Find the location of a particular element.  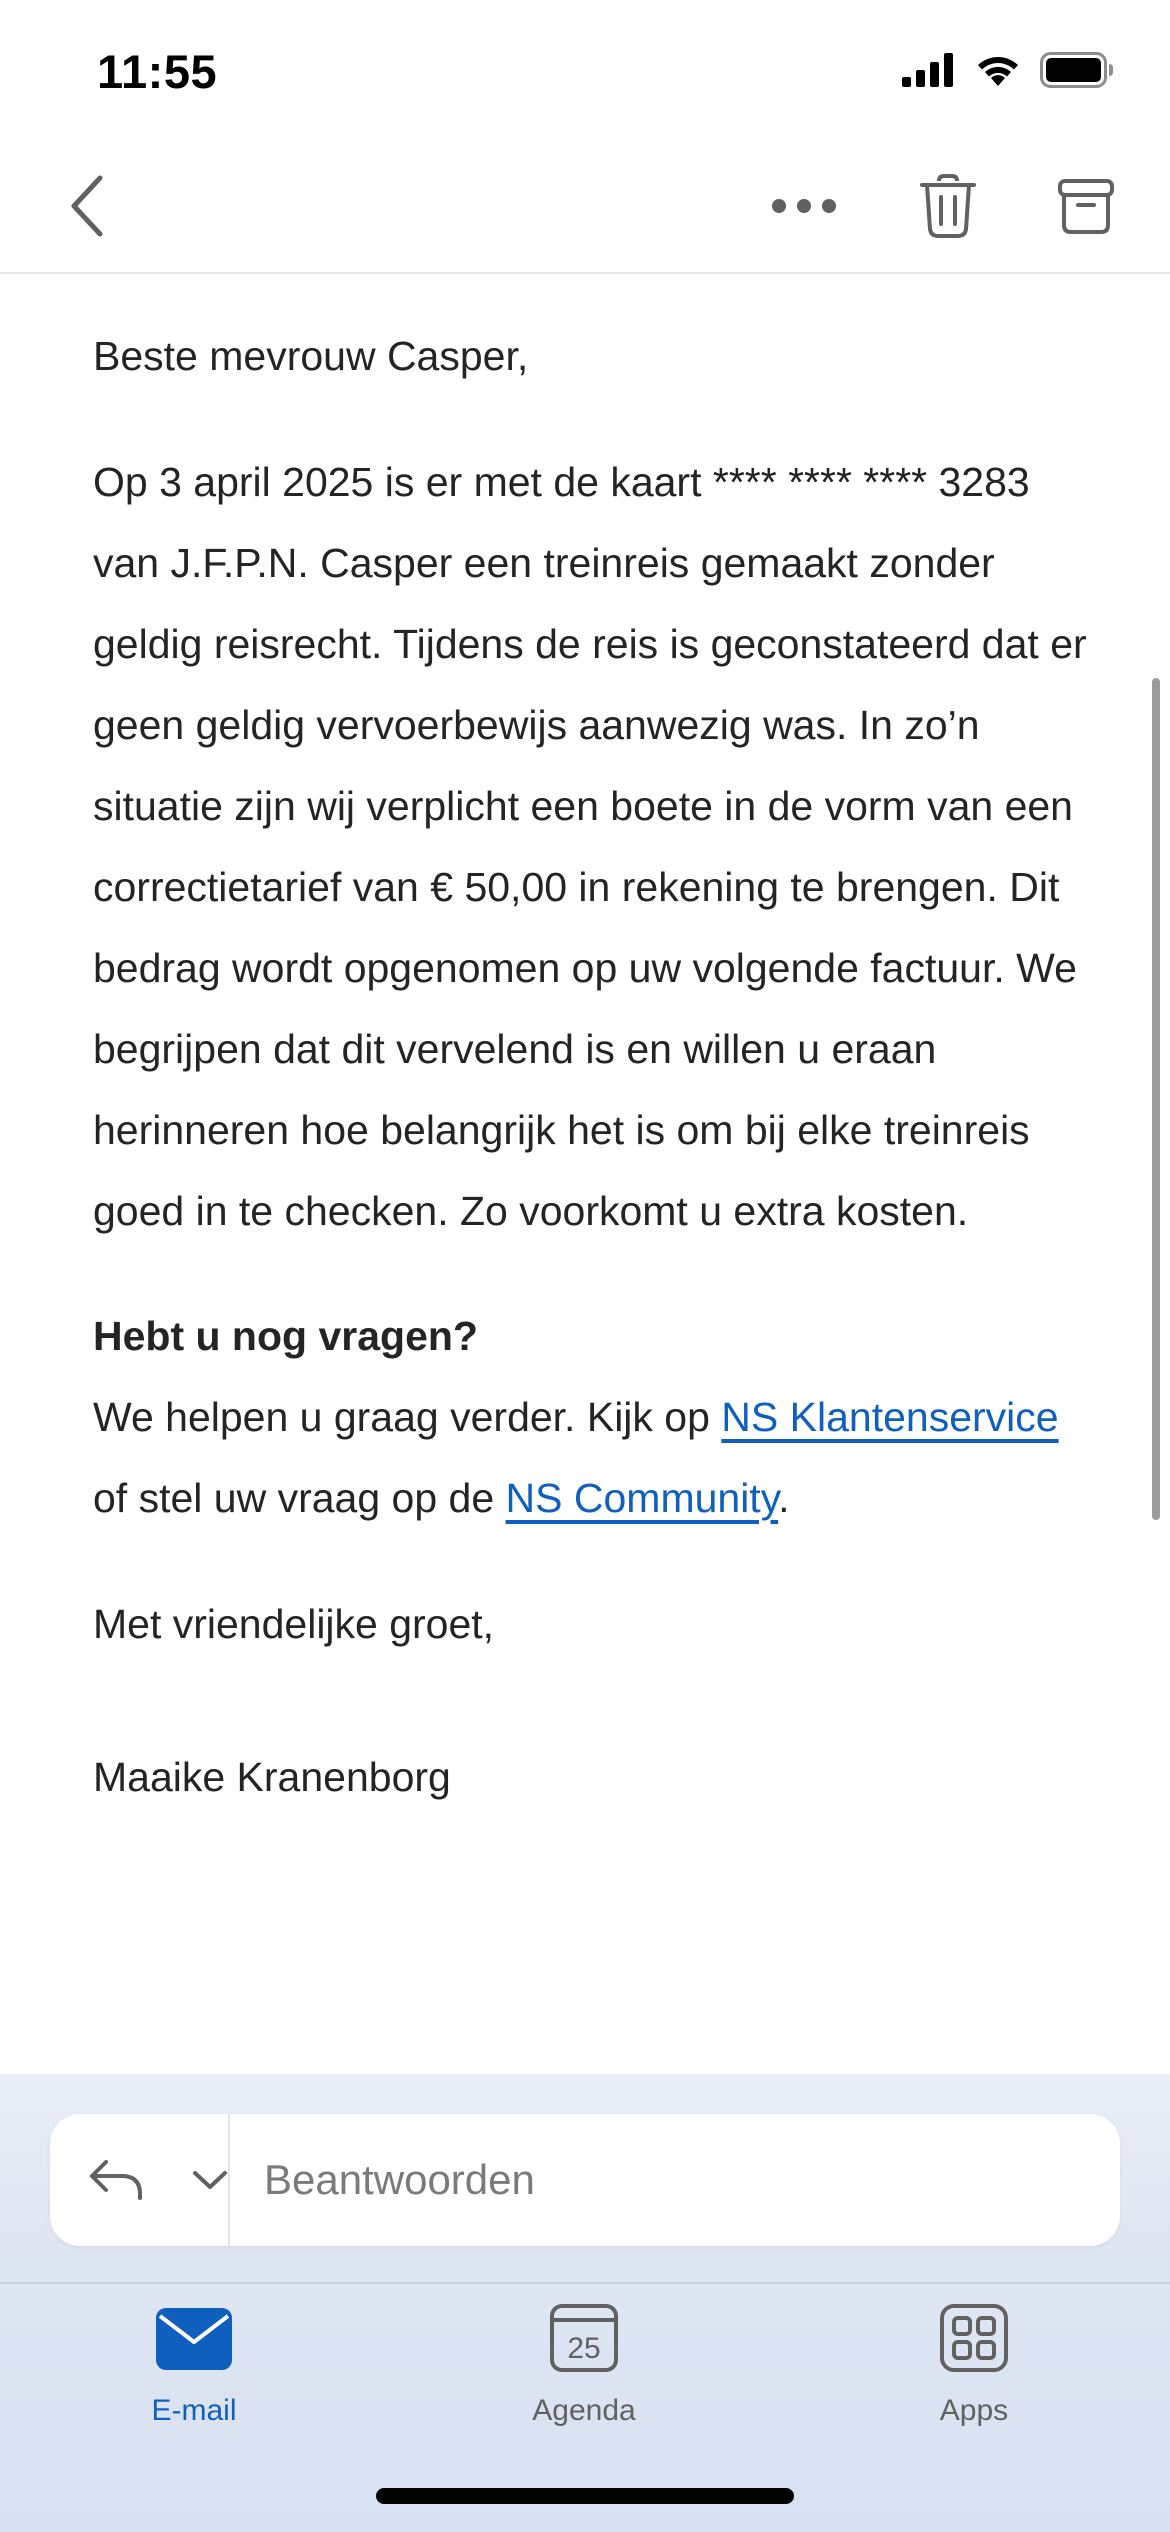

delete-button is located at coordinates (948, 206).